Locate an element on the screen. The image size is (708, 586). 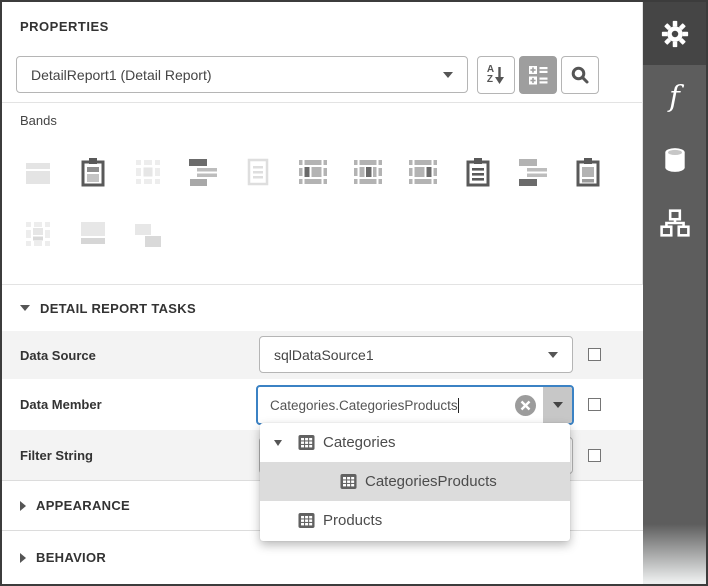
search-icon is located at coordinates (580, 75).